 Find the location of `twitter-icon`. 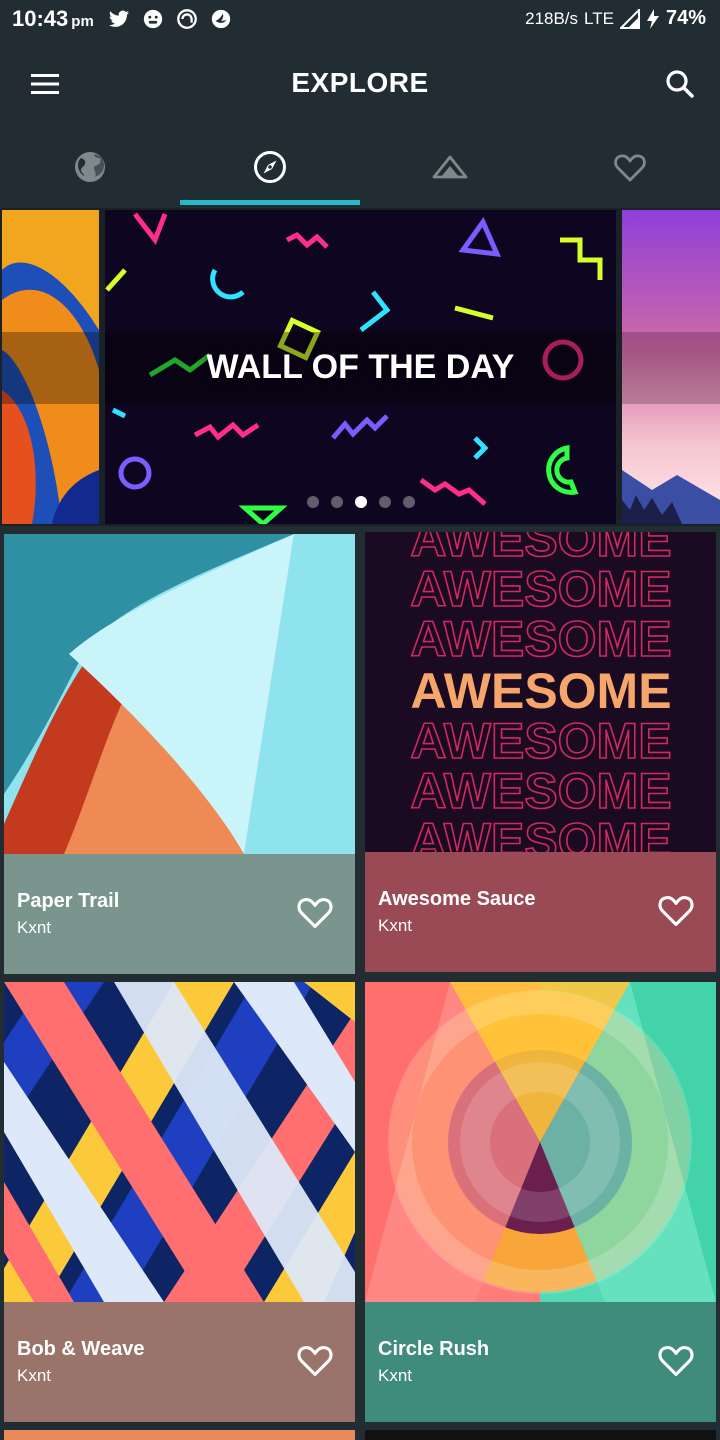

twitter-icon is located at coordinates (119, 18).